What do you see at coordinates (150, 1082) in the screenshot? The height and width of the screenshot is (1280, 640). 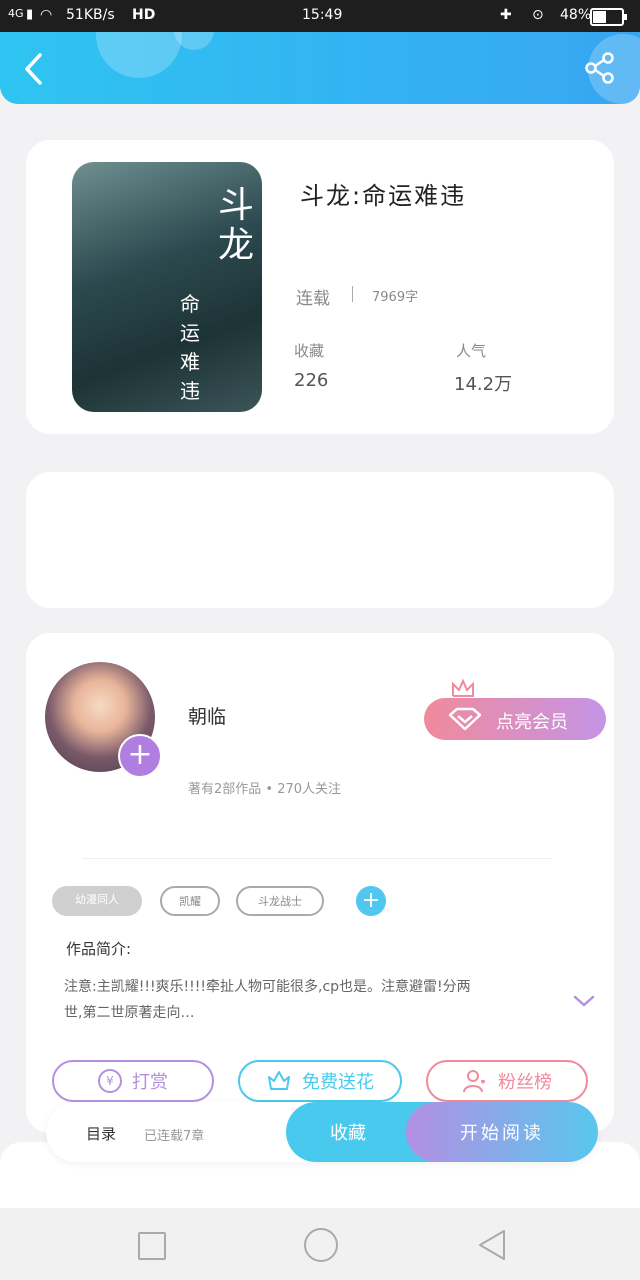 I see `reward-label: 打赏` at bounding box center [150, 1082].